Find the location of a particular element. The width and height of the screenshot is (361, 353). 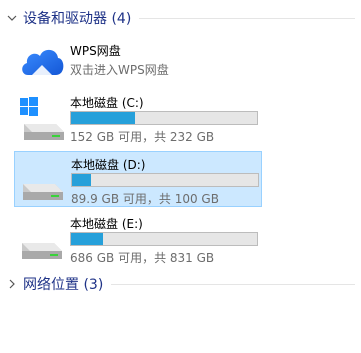

wps-cloud-icon is located at coordinates (43, 62).